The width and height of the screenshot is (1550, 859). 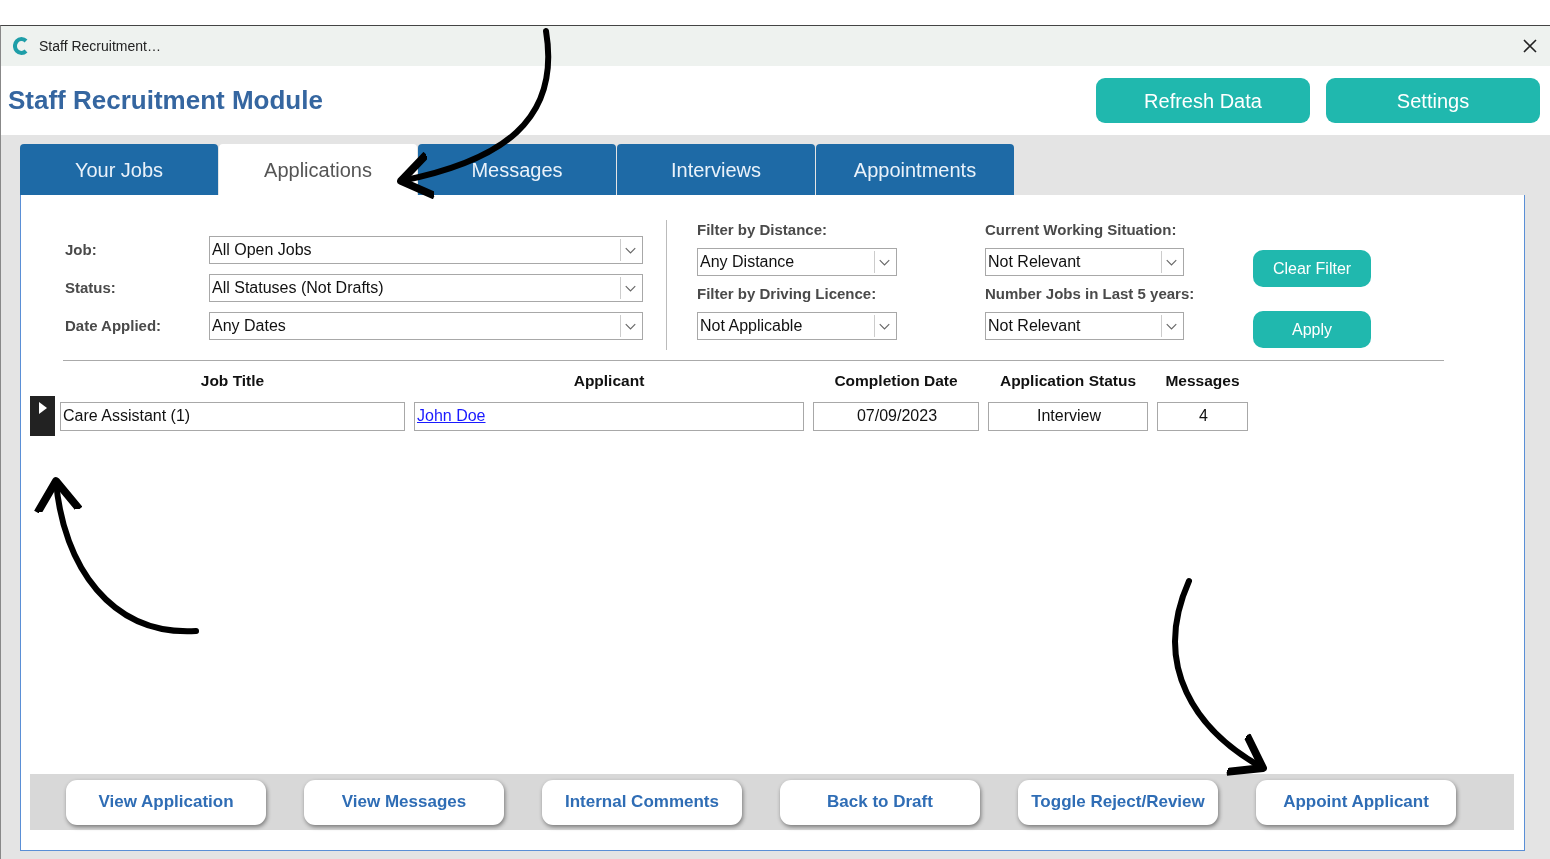 What do you see at coordinates (42, 408) in the screenshot?
I see `play-icon` at bounding box center [42, 408].